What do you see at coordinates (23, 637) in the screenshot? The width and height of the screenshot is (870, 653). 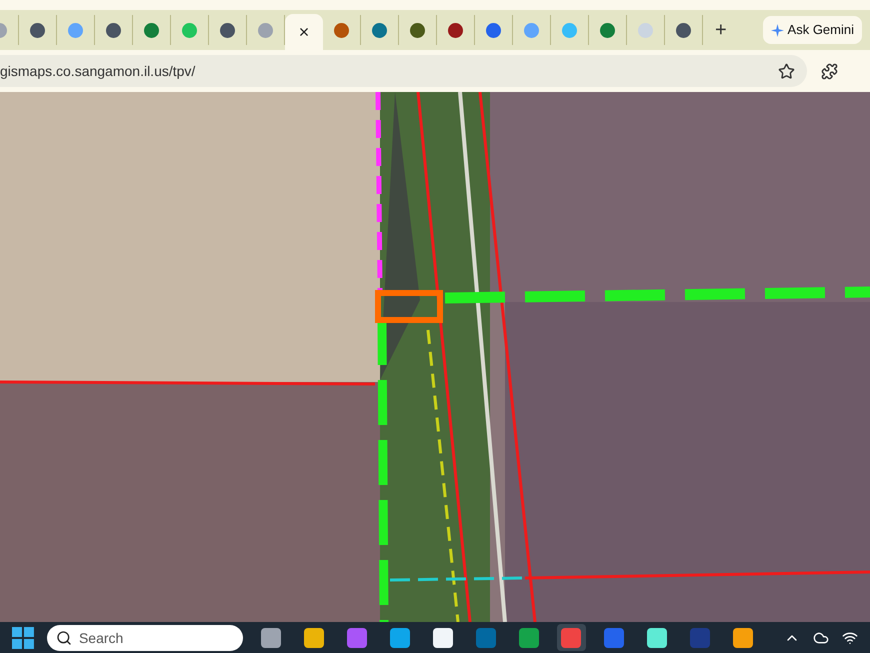 I see `start-icon` at bounding box center [23, 637].